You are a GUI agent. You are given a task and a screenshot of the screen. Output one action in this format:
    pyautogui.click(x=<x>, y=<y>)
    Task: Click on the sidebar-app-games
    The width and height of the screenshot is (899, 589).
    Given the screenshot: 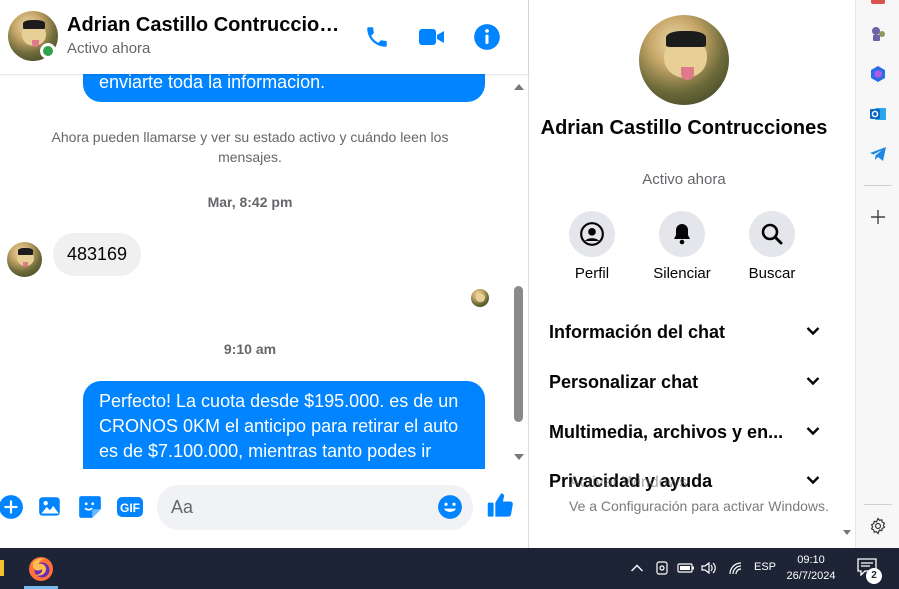 What is the action you would take?
    pyautogui.click(x=878, y=34)
    